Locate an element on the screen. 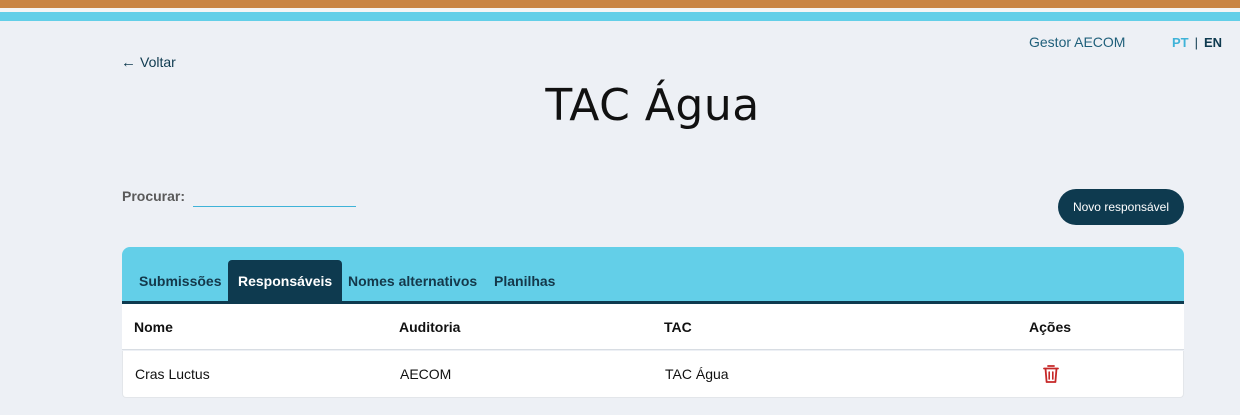  cell-auditoria: AECOM is located at coordinates (426, 374).